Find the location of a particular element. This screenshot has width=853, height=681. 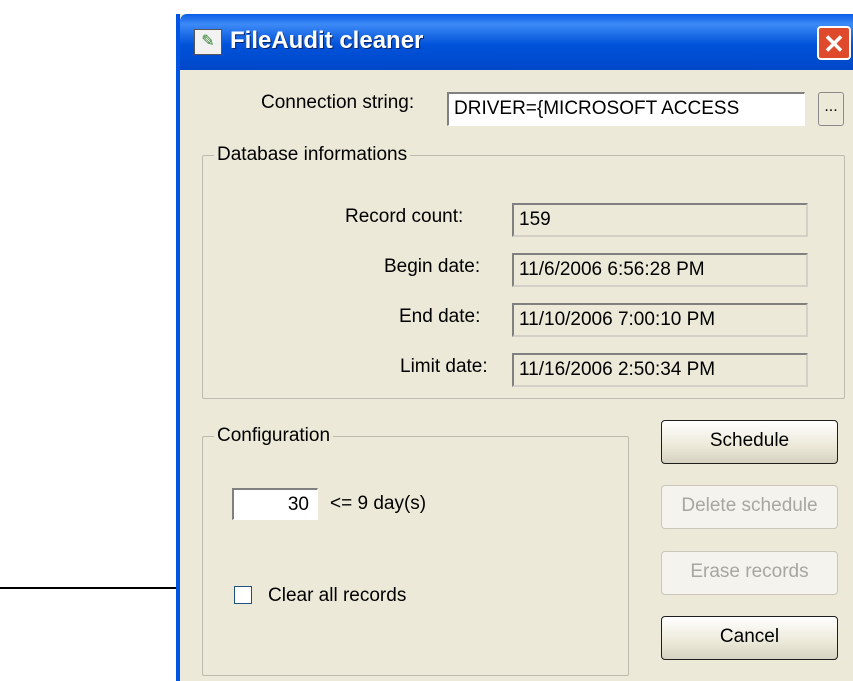

cancel-button: Cancel is located at coordinates (749, 638).